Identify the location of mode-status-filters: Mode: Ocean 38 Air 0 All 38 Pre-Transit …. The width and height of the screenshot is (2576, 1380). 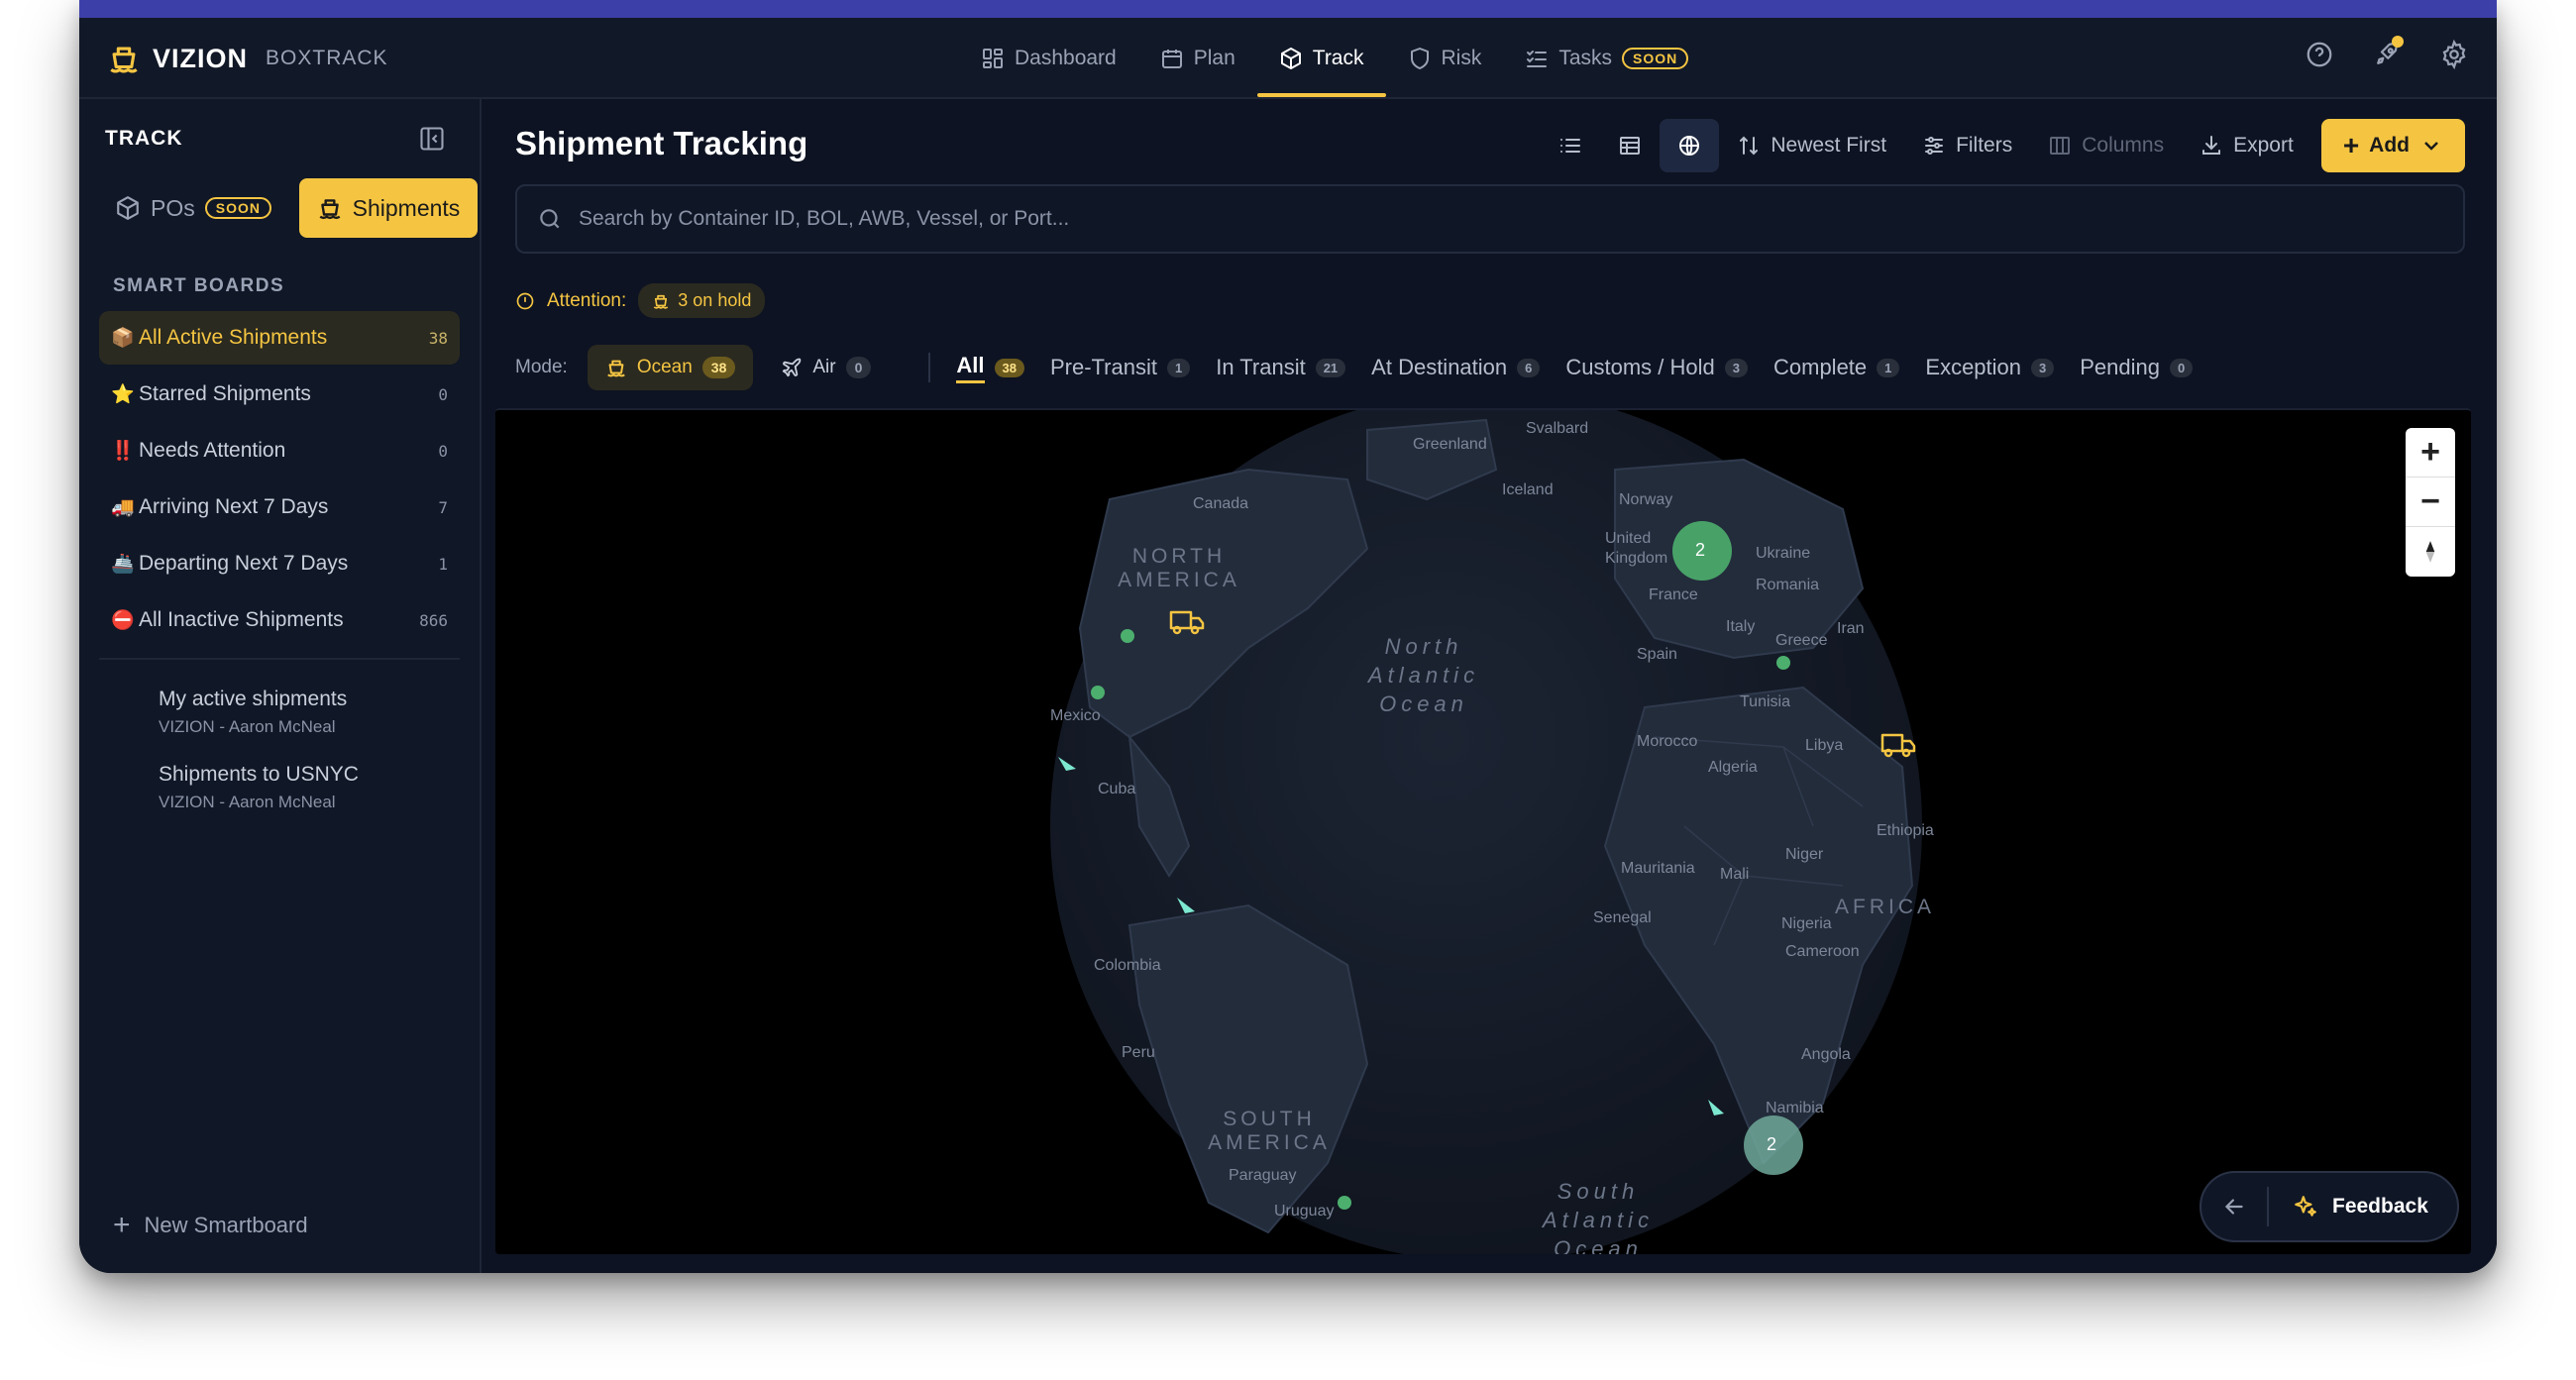
(1366, 367).